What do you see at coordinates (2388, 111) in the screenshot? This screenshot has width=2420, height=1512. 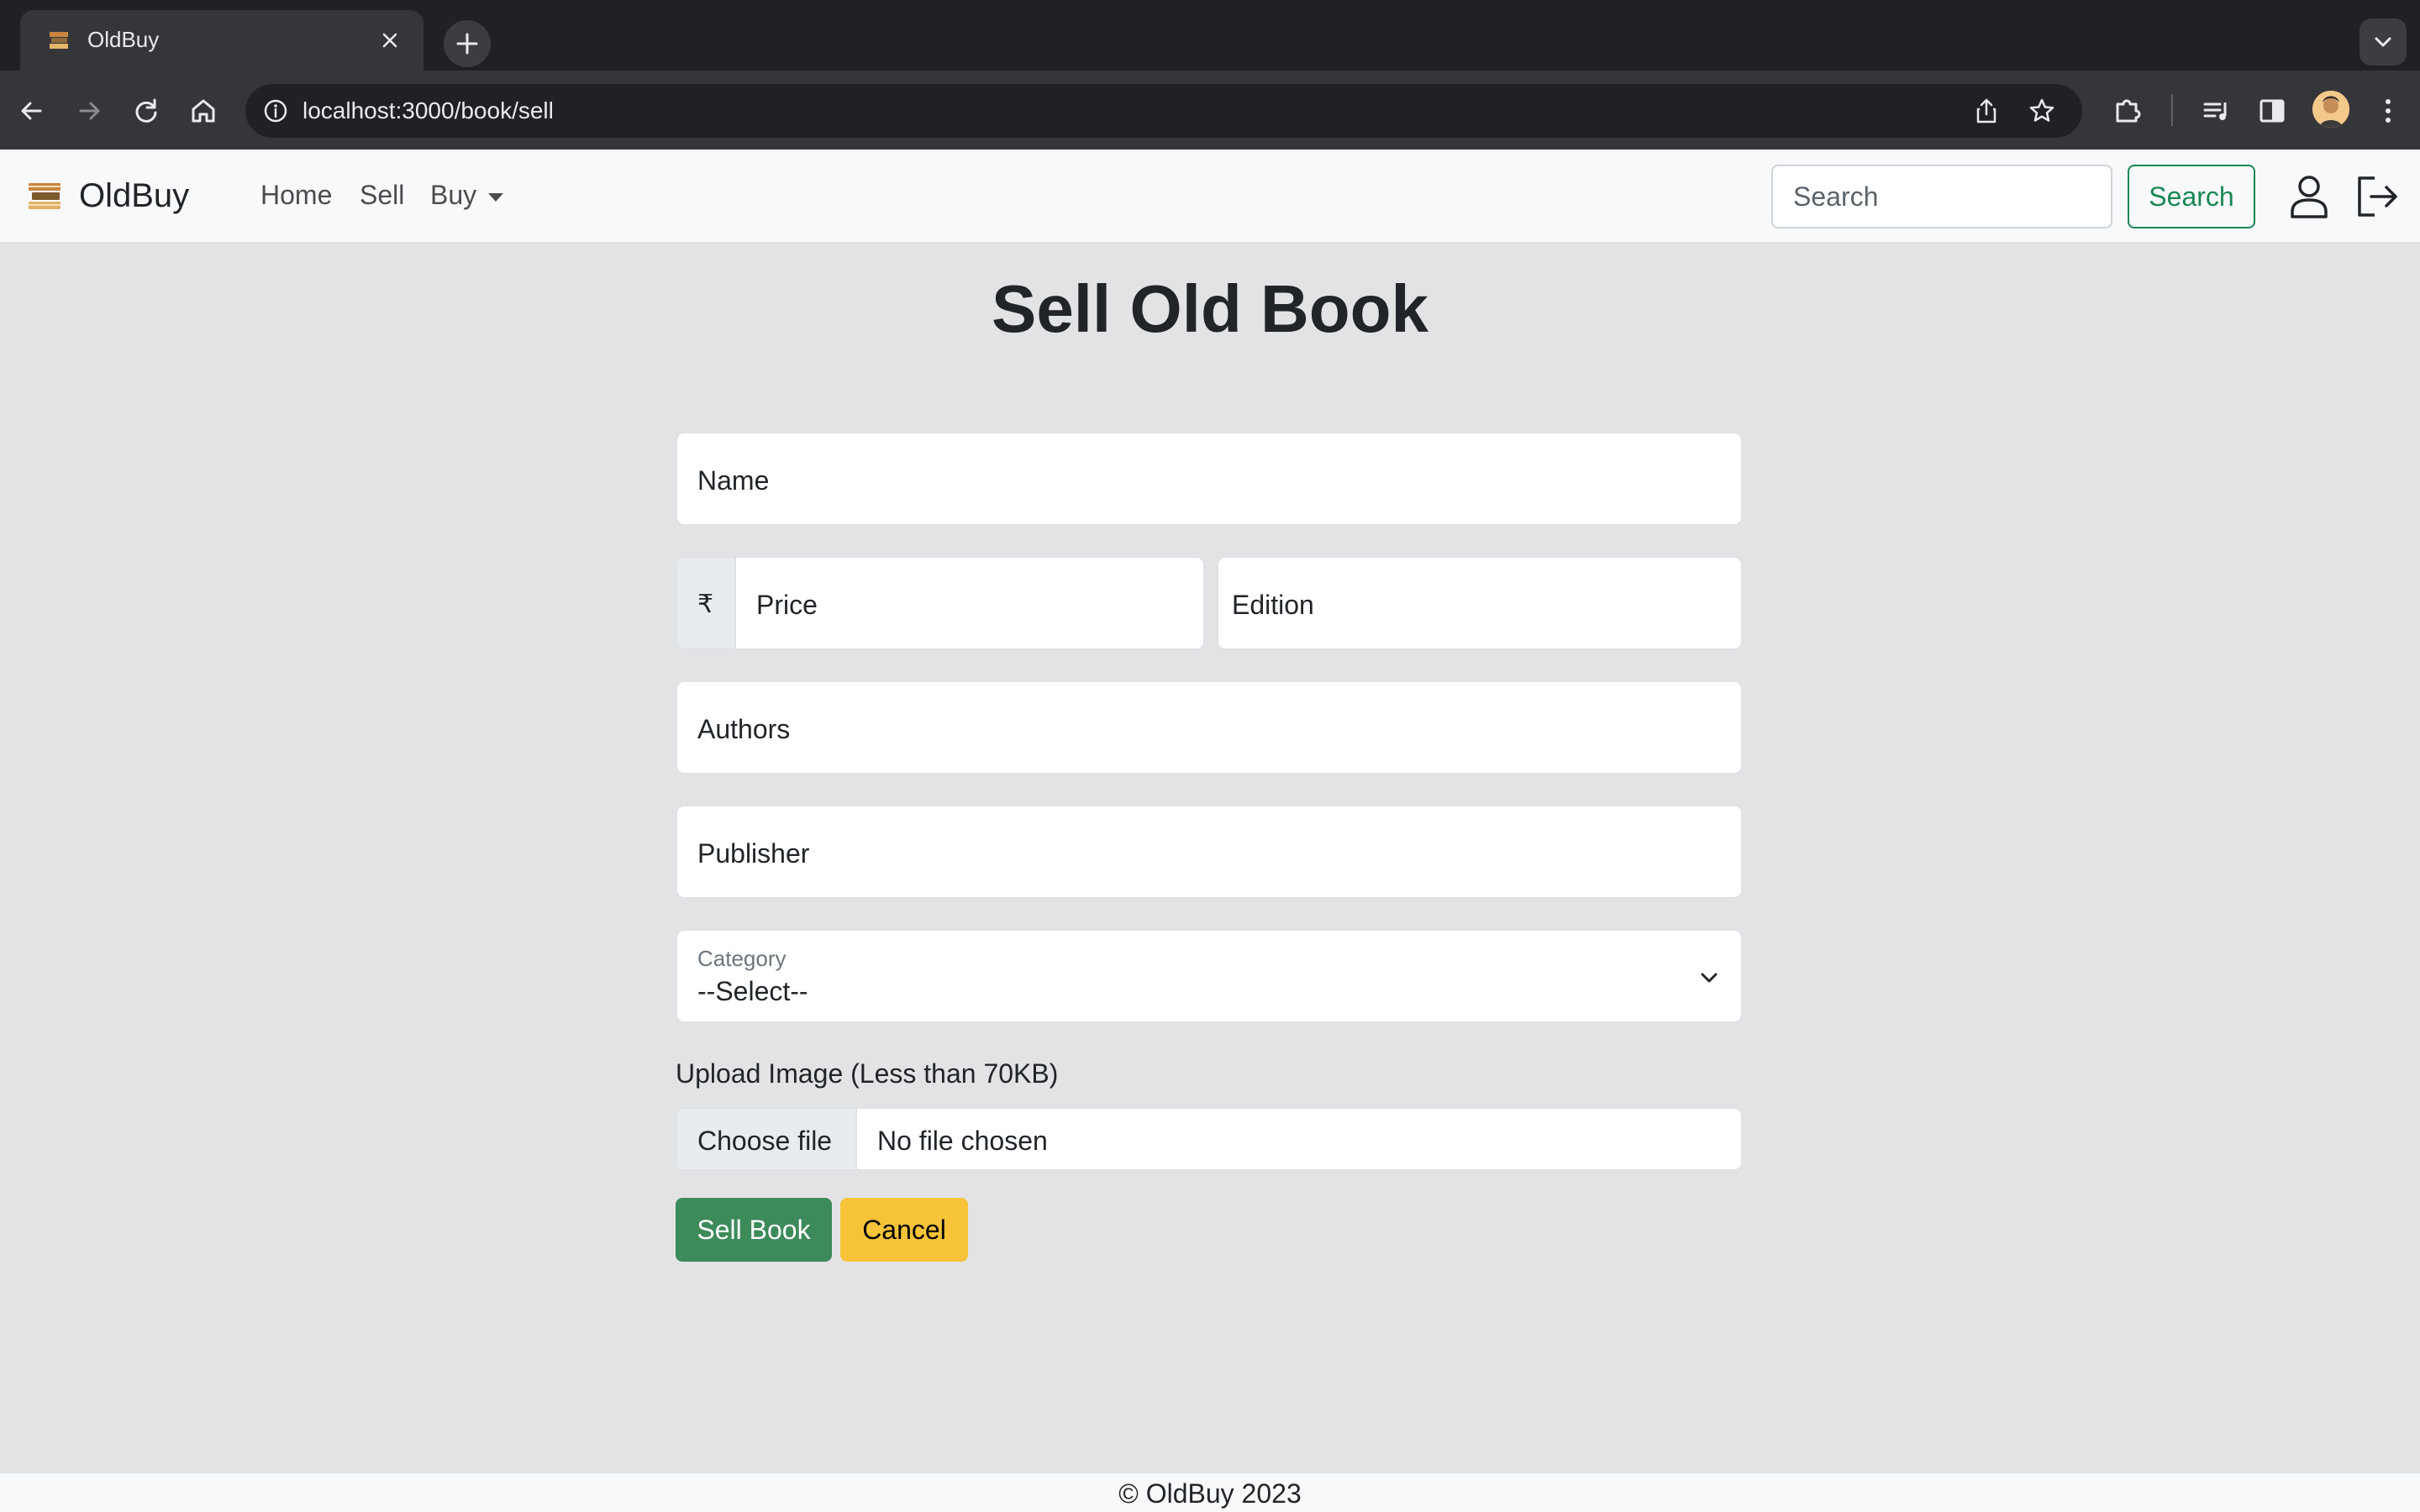 I see `browser-menu-icon` at bounding box center [2388, 111].